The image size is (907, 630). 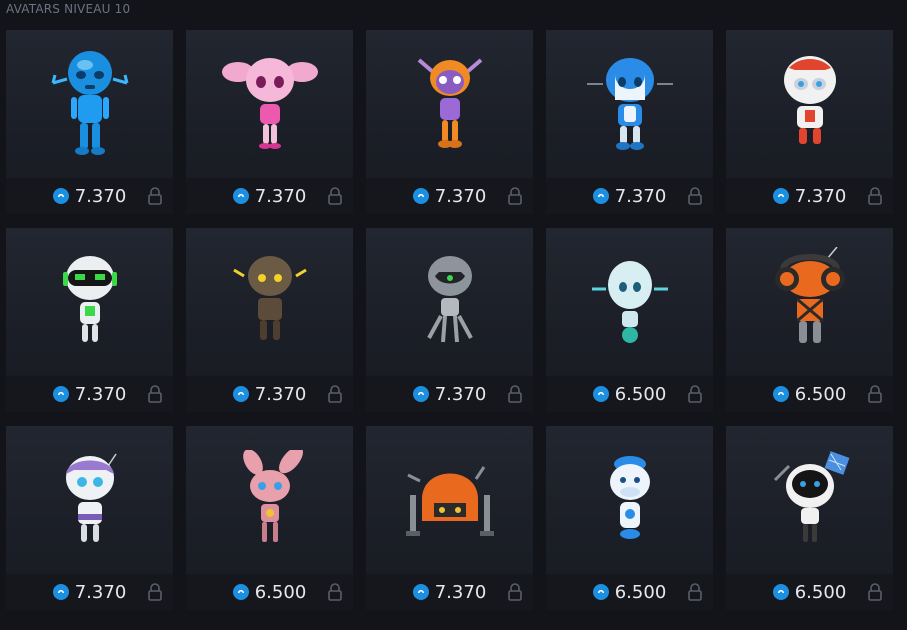 I want to click on avatar-red-white-robot, so click(x=809, y=104).